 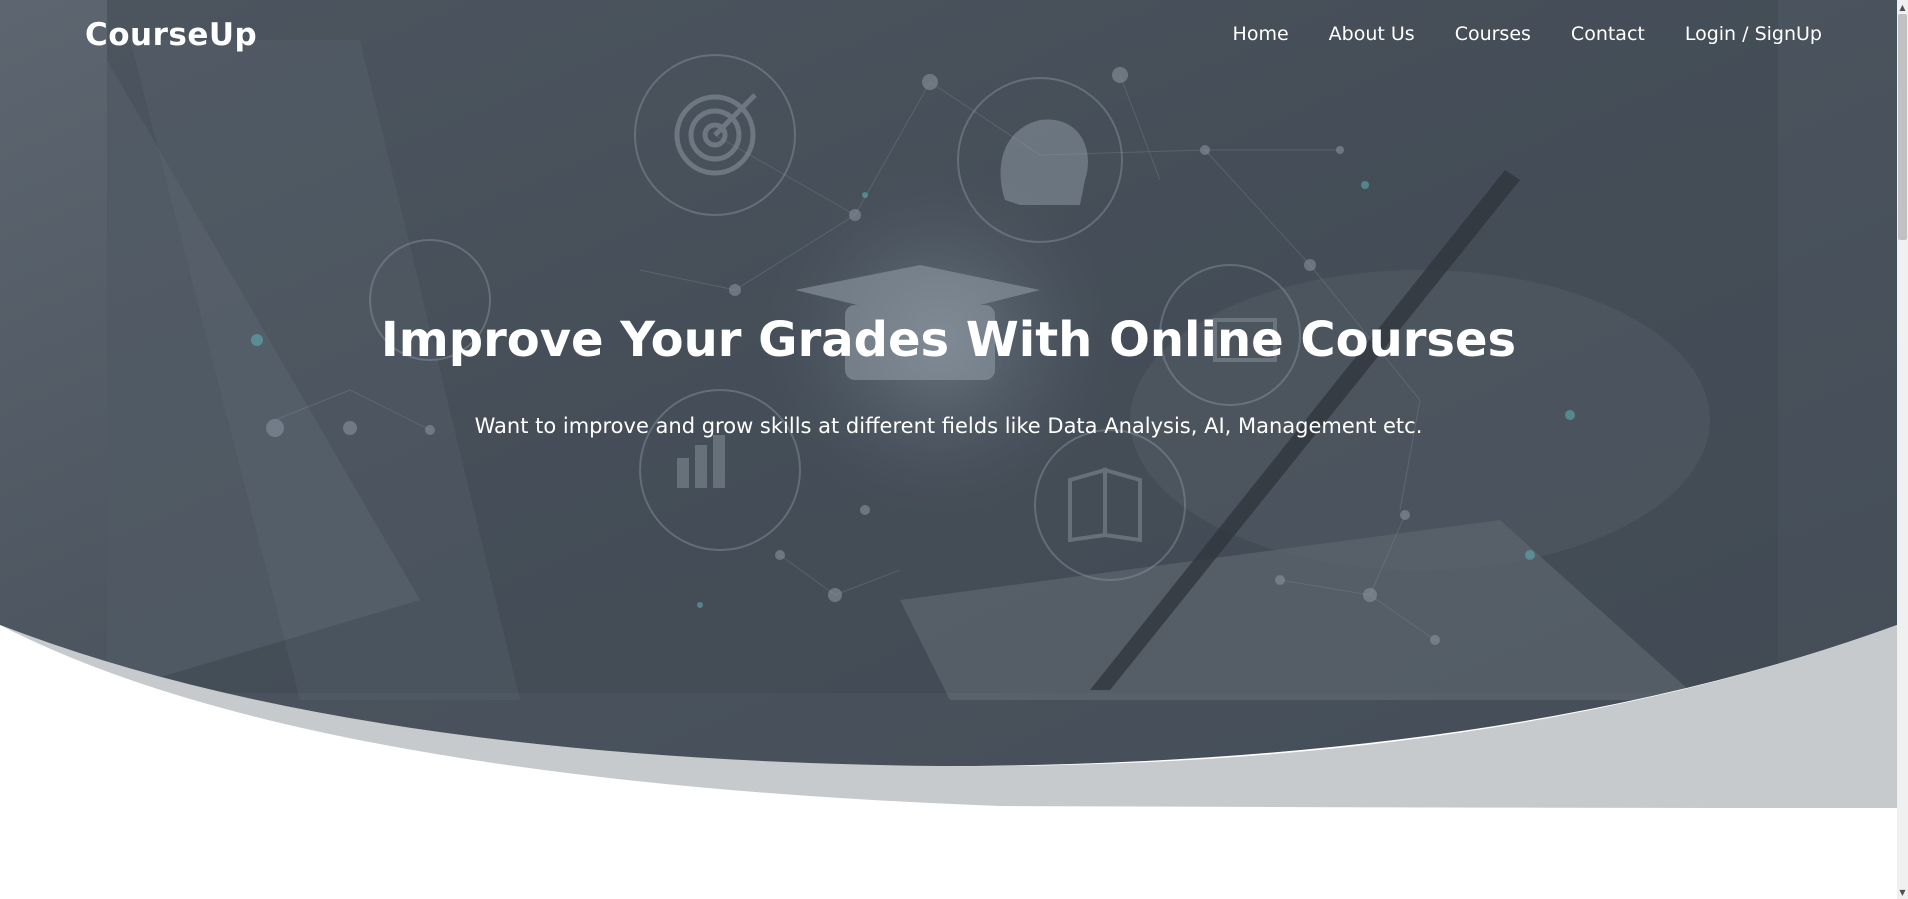 I want to click on nav-item-courses: Courses, so click(x=1493, y=34).